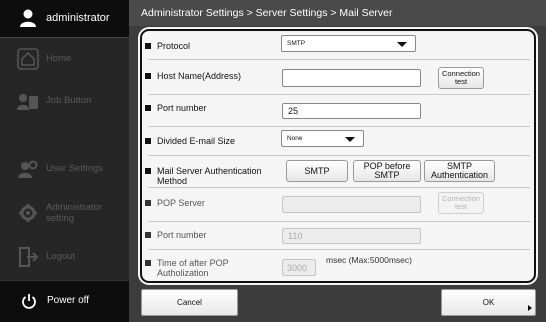 Image resolution: width=546 pixels, height=322 pixels. What do you see at coordinates (61, 256) in the screenshot?
I see `nav-logout-label: Logout` at bounding box center [61, 256].